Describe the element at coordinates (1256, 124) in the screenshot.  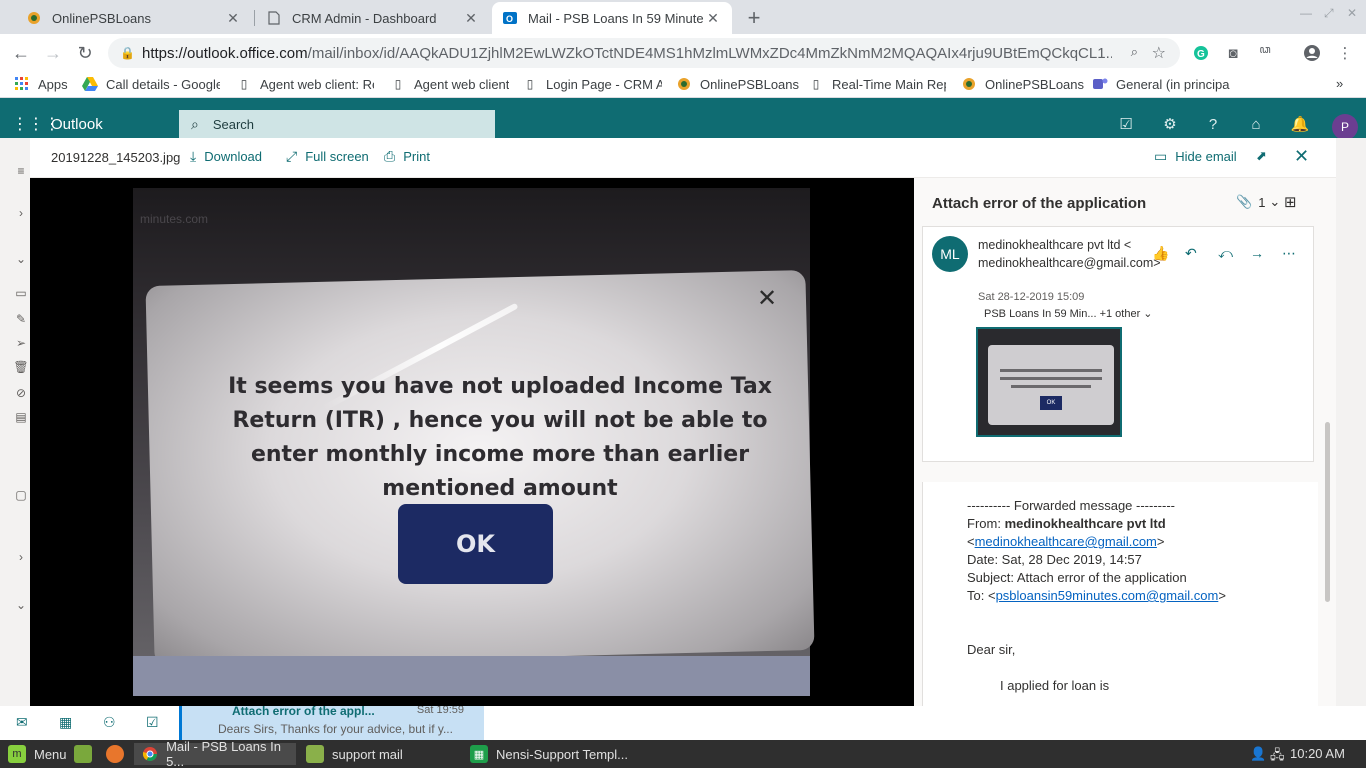
I see `feedback-icon: ⌂` at that location.